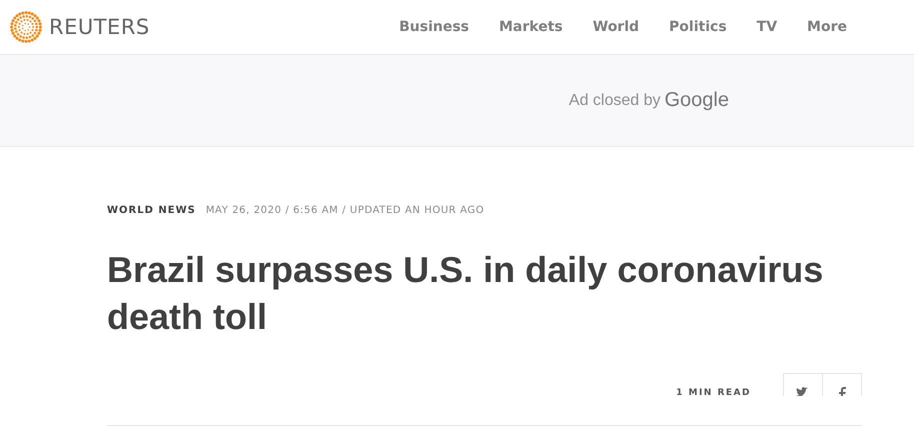 This screenshot has width=914, height=439. Describe the element at coordinates (713, 393) in the screenshot. I see `read-time: 1 MIN READ` at that location.